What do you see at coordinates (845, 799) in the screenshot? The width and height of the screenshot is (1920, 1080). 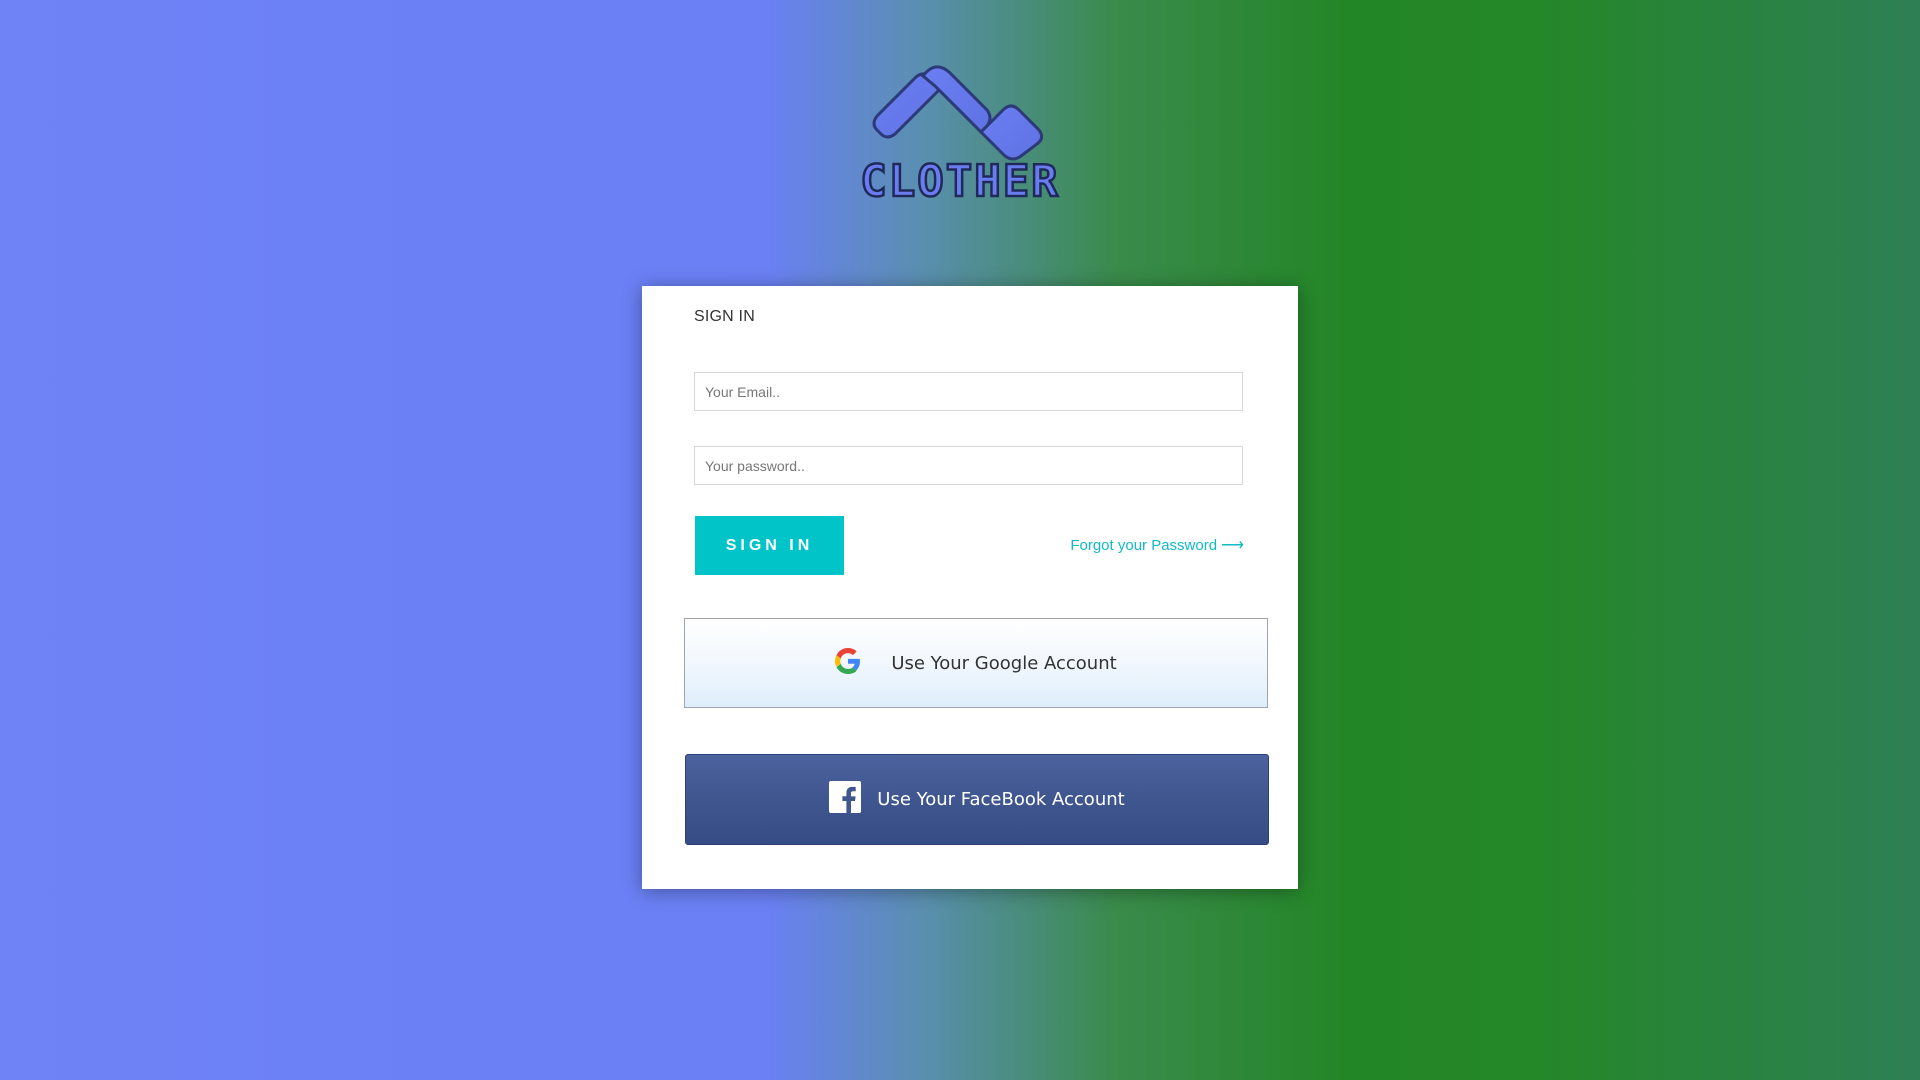 I see `facebook-icon` at bounding box center [845, 799].